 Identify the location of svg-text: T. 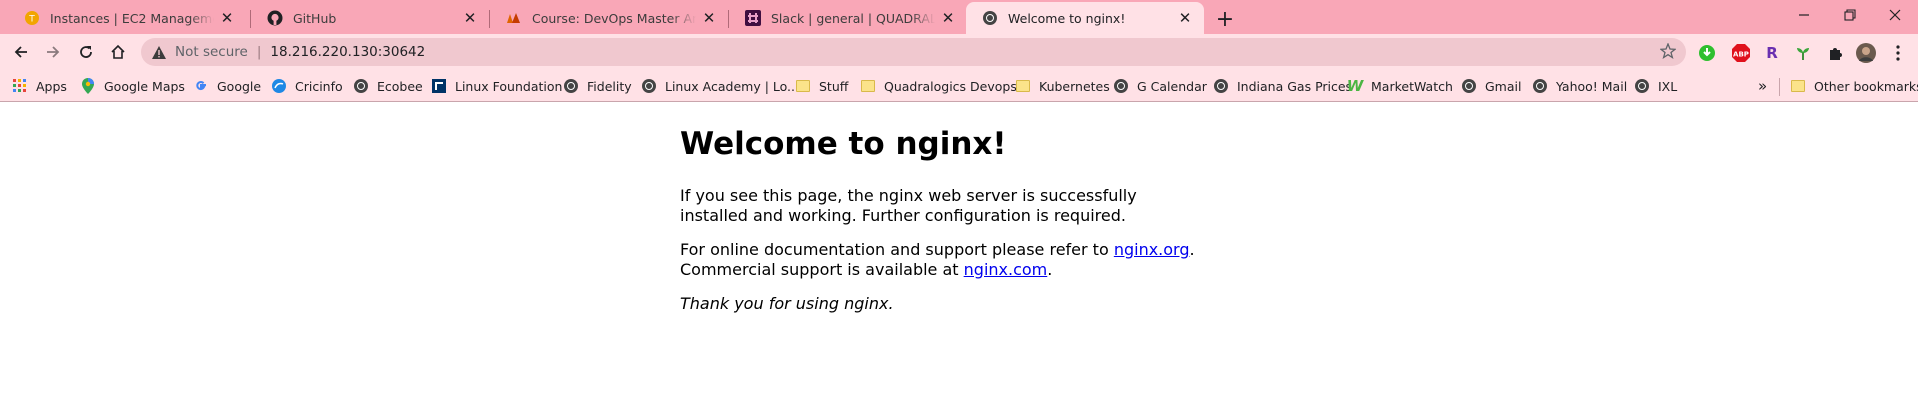
(31, 20).